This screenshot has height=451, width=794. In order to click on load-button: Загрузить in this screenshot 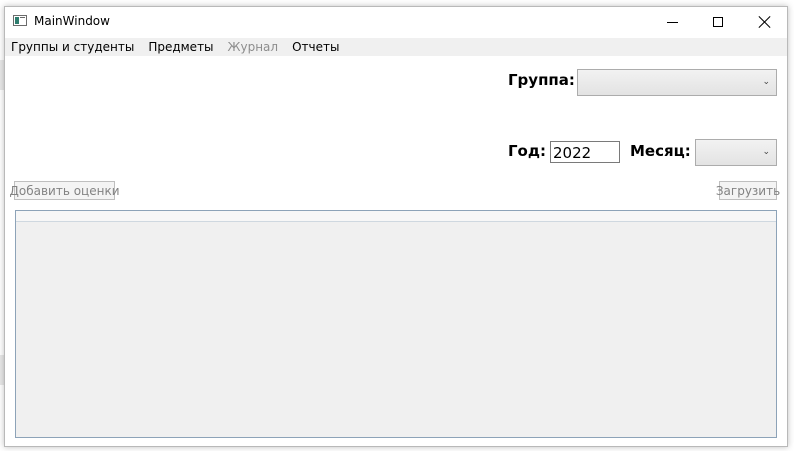, I will do `click(748, 190)`.